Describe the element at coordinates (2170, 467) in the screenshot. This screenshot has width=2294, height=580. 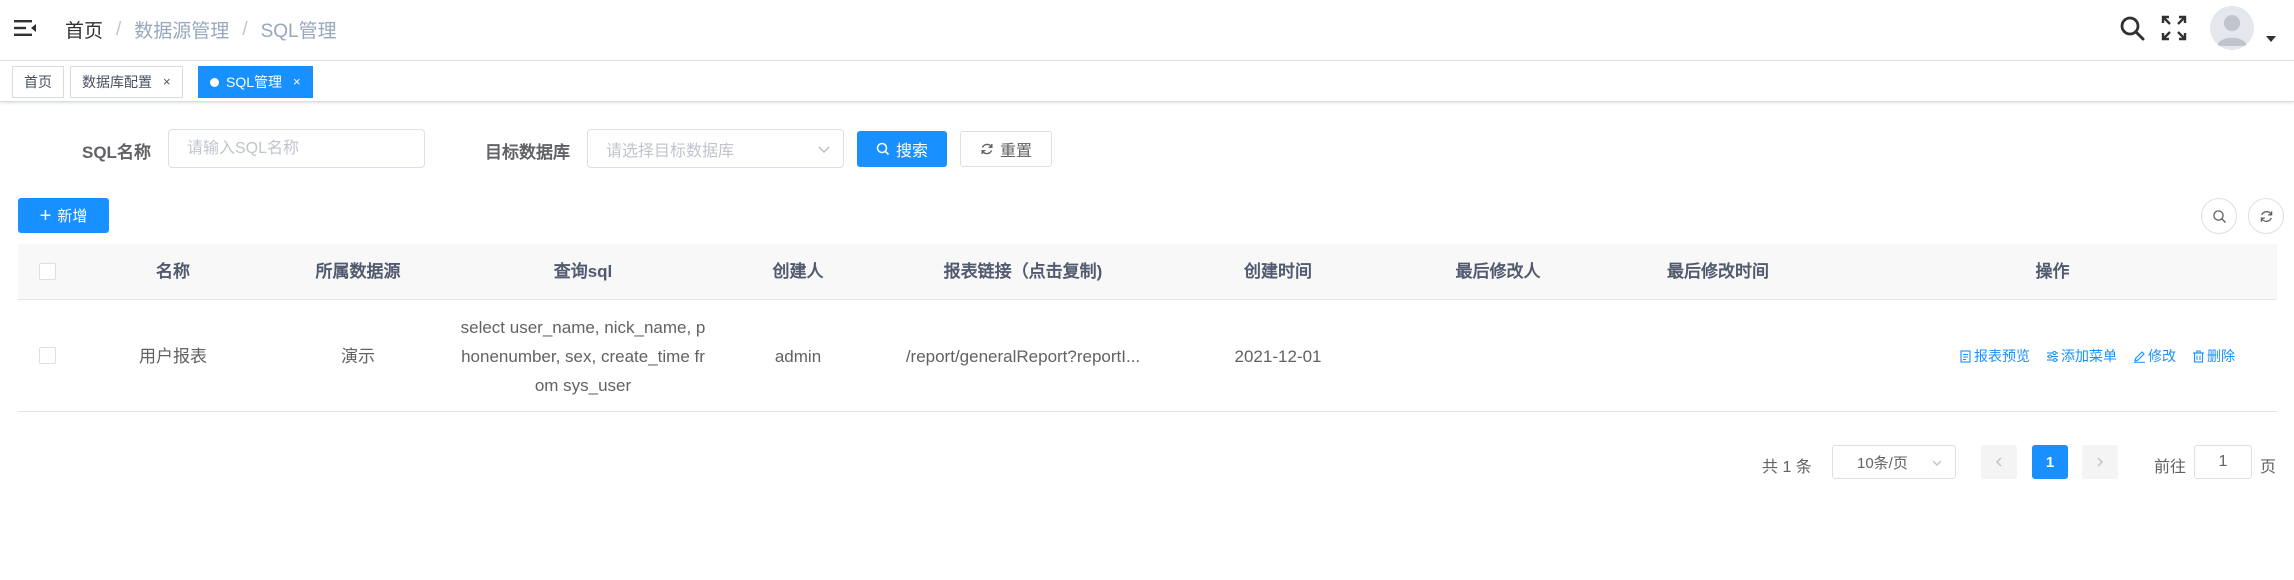
I see `goto-label: 前往` at that location.